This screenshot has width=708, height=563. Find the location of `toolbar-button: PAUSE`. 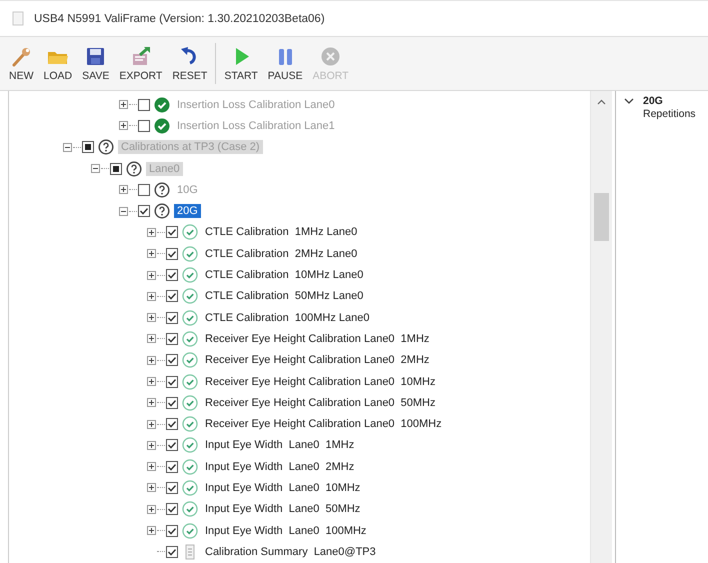

toolbar-button: PAUSE is located at coordinates (285, 63).